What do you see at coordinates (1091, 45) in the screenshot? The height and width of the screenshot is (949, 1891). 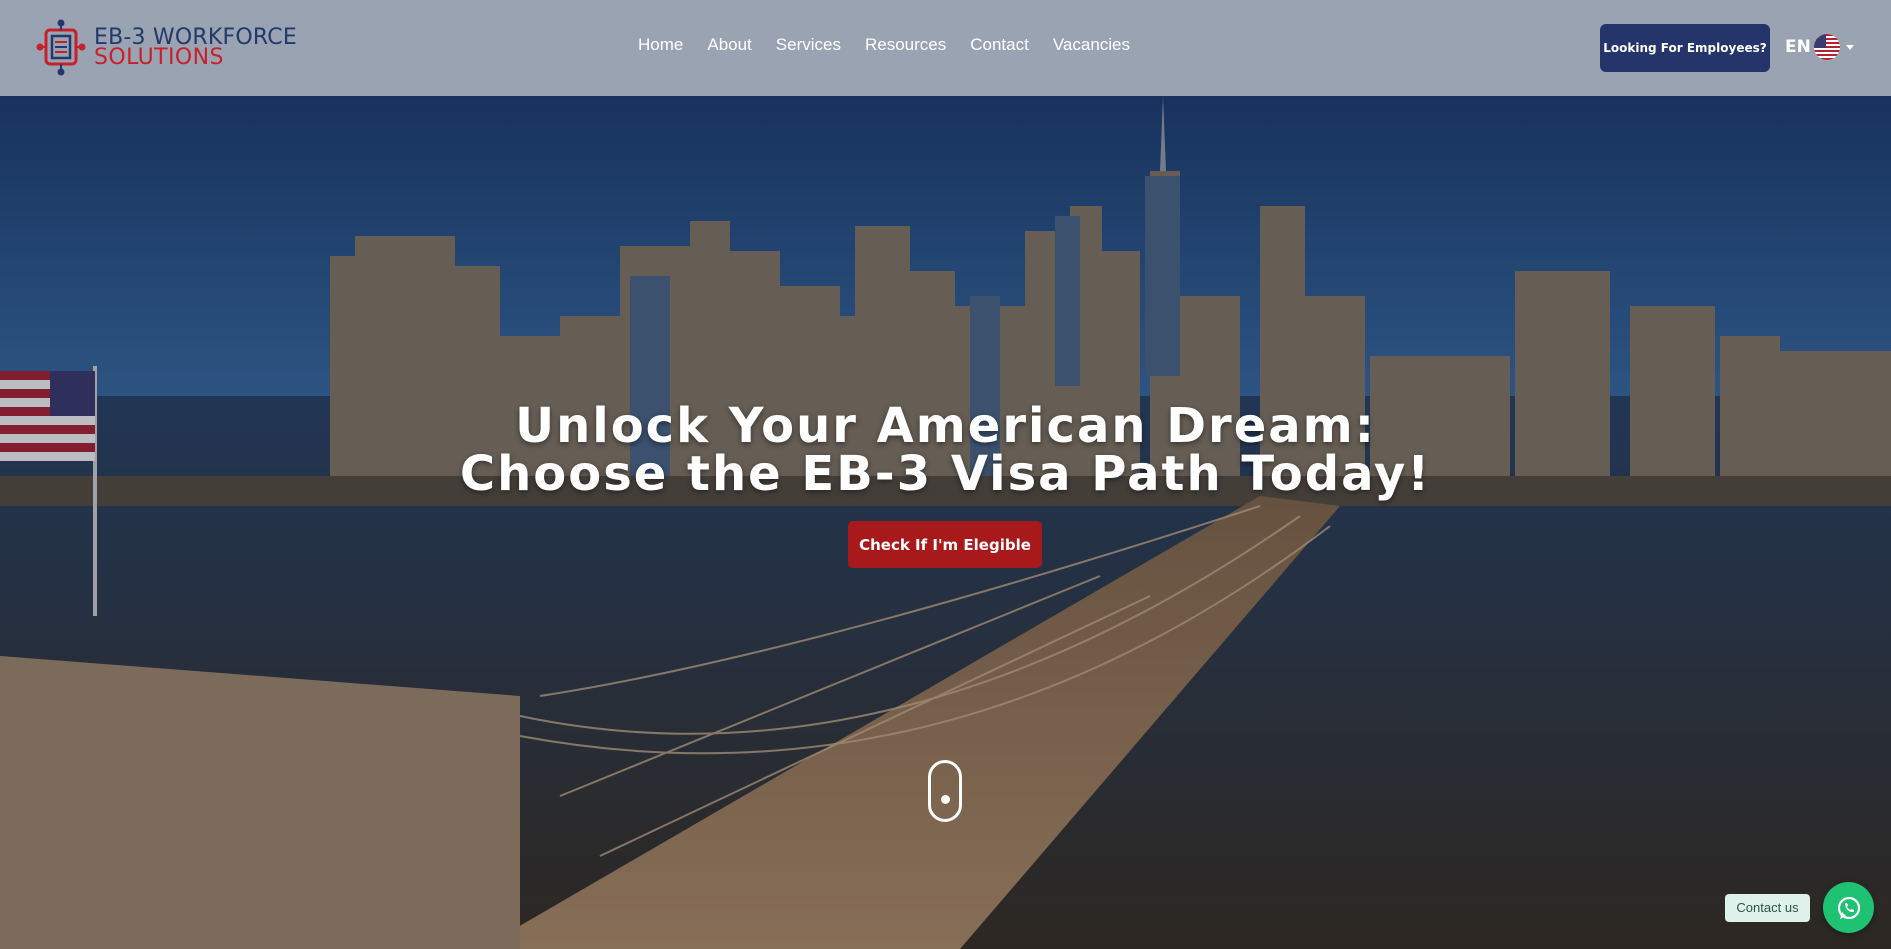 I see `nav-vacancies: Vacancies` at bounding box center [1091, 45].